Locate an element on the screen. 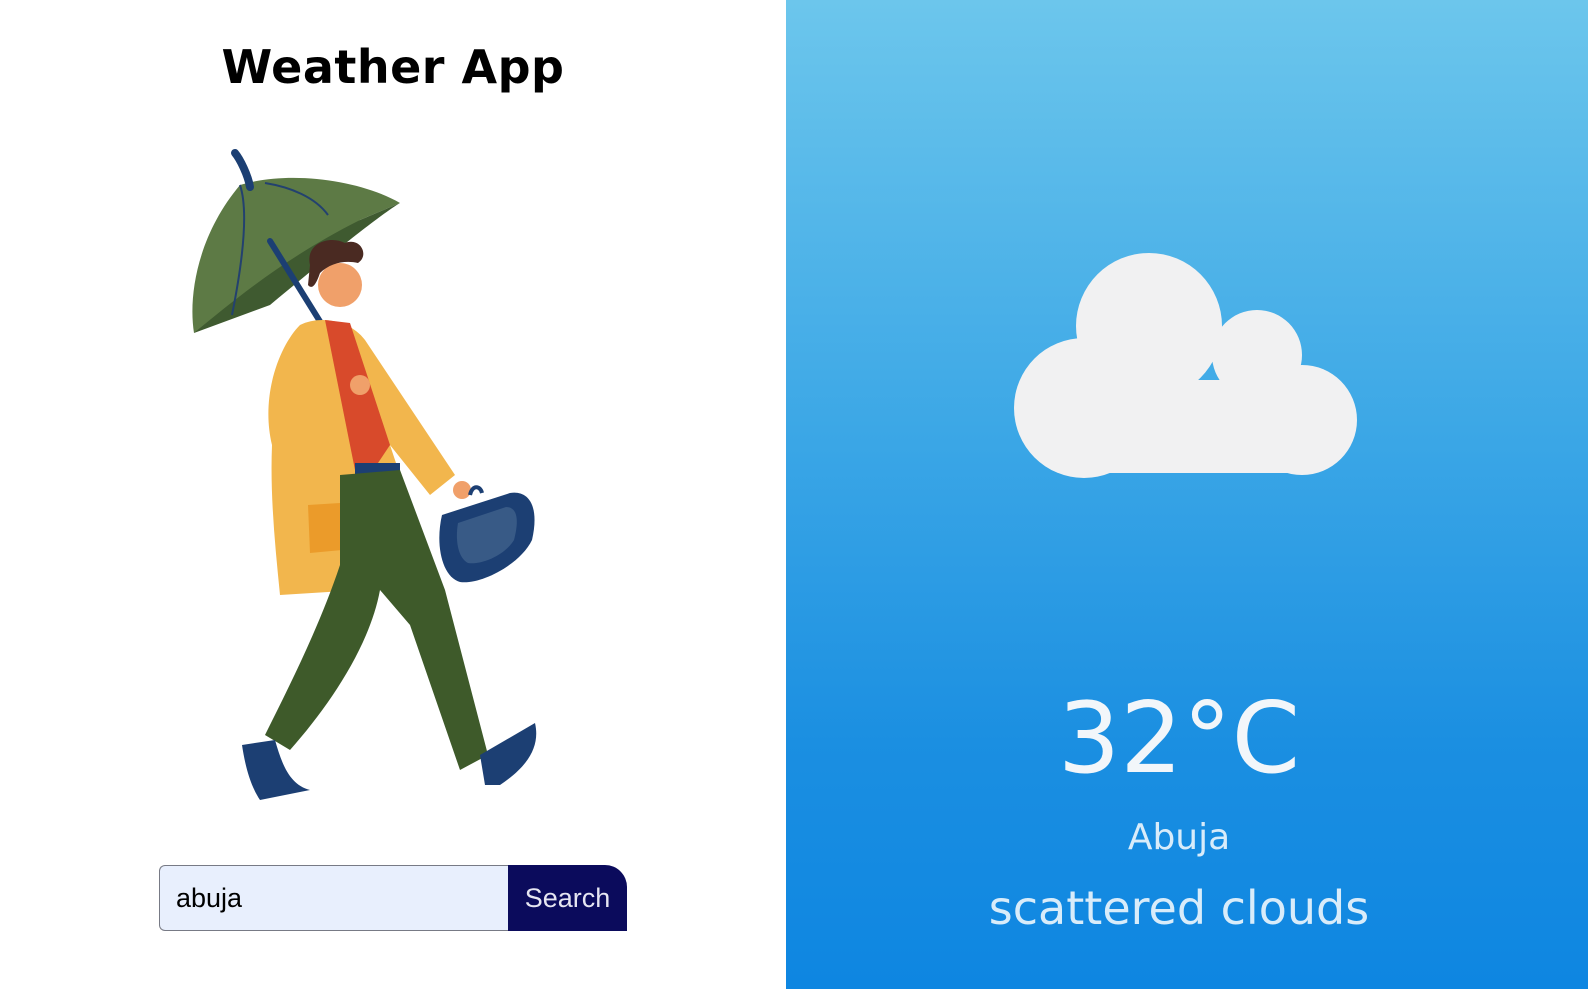 The height and width of the screenshot is (989, 1588). person-with-umbrella-illustration is located at coordinates (364, 474).